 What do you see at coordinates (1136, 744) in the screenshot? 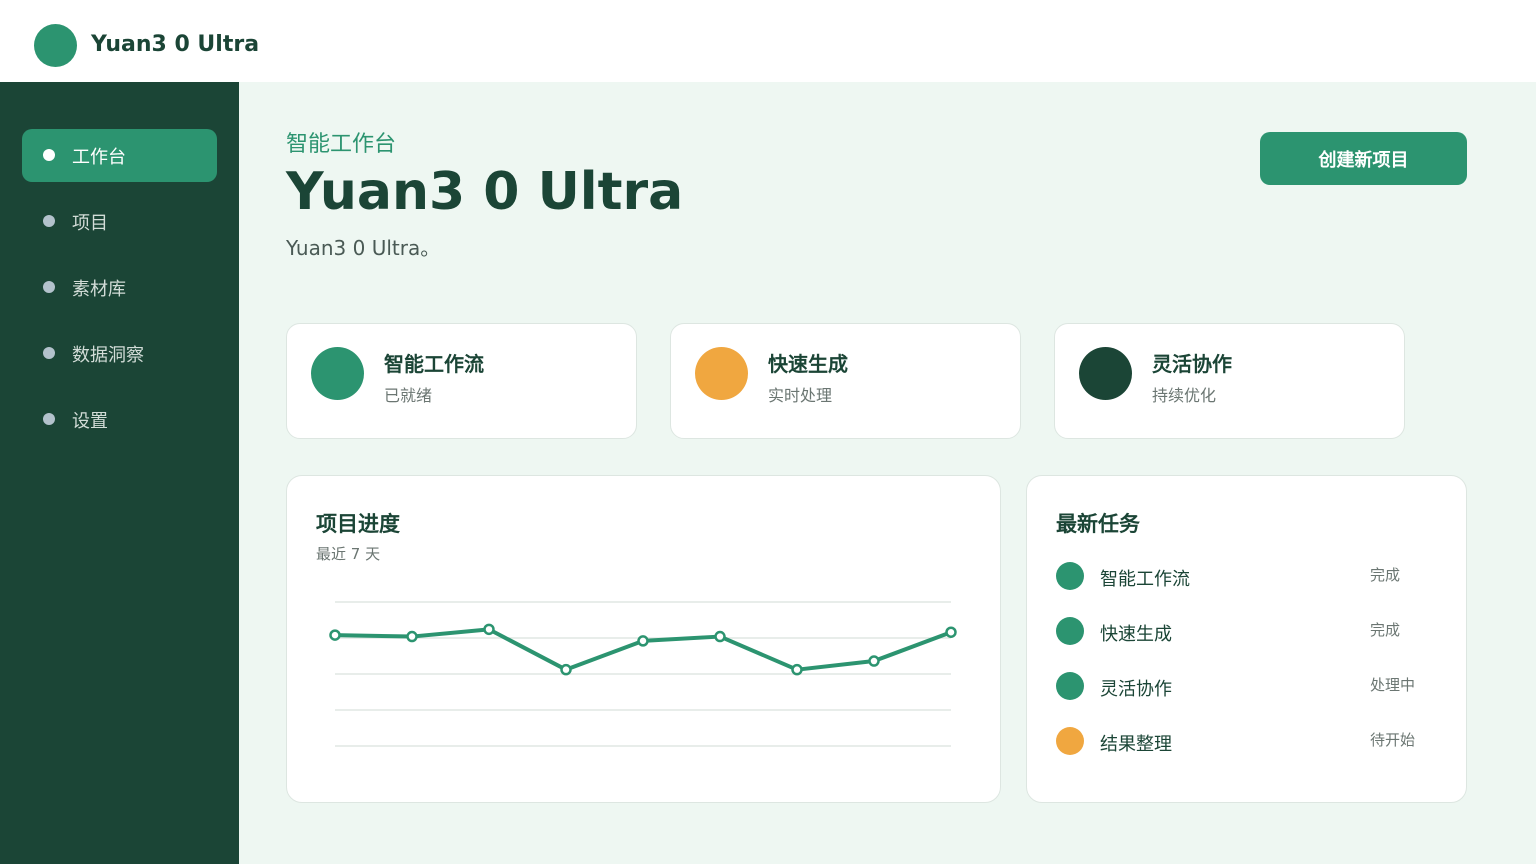
I see `task-name: 结果整理` at bounding box center [1136, 744].